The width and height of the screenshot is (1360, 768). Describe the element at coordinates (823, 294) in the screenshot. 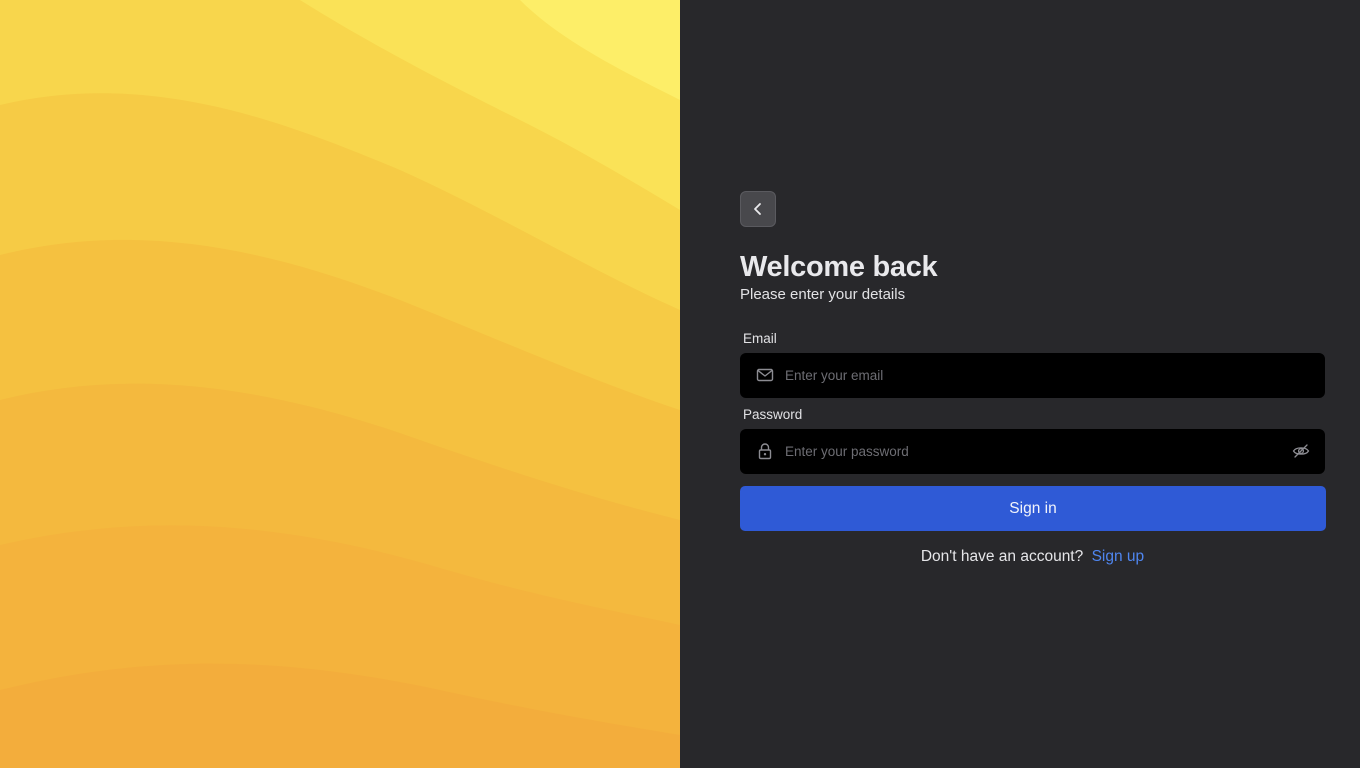

I see `page-subtitle: Please enter your details` at that location.